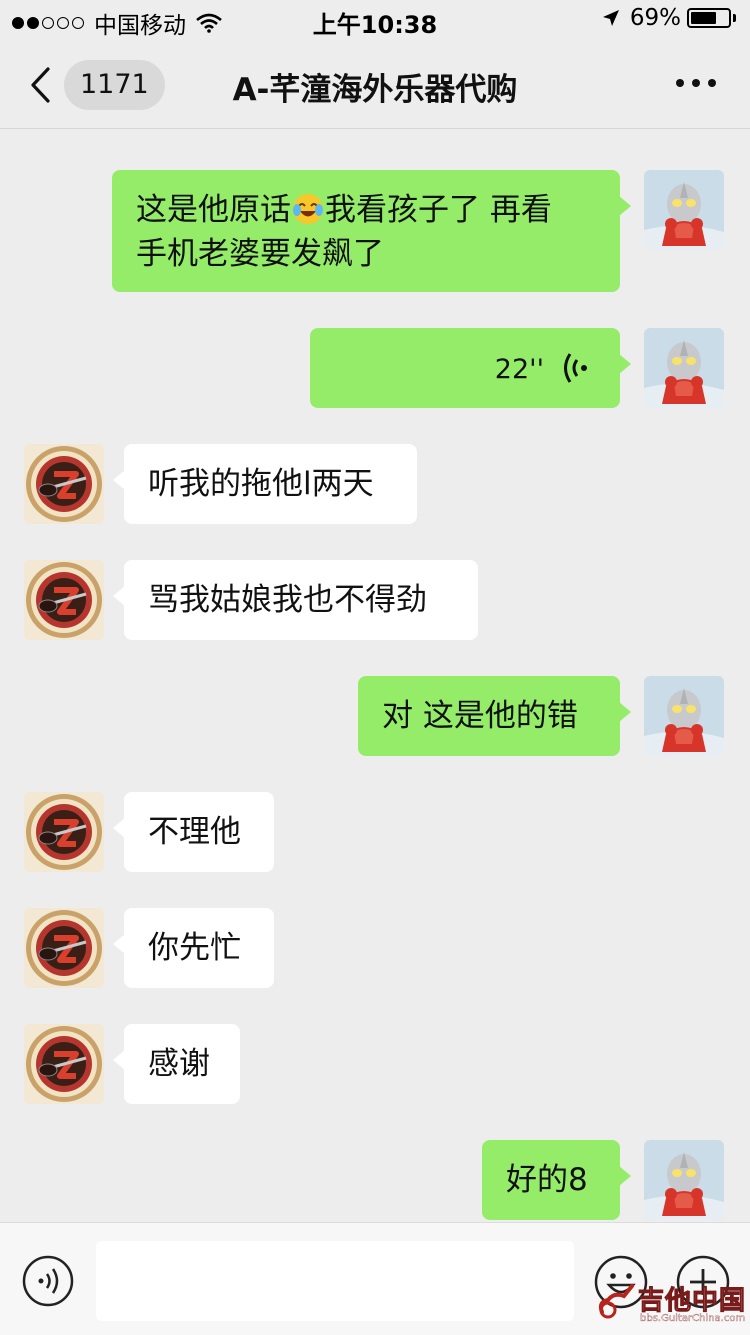  I want to click on voice-duration: 22'', so click(519, 369).